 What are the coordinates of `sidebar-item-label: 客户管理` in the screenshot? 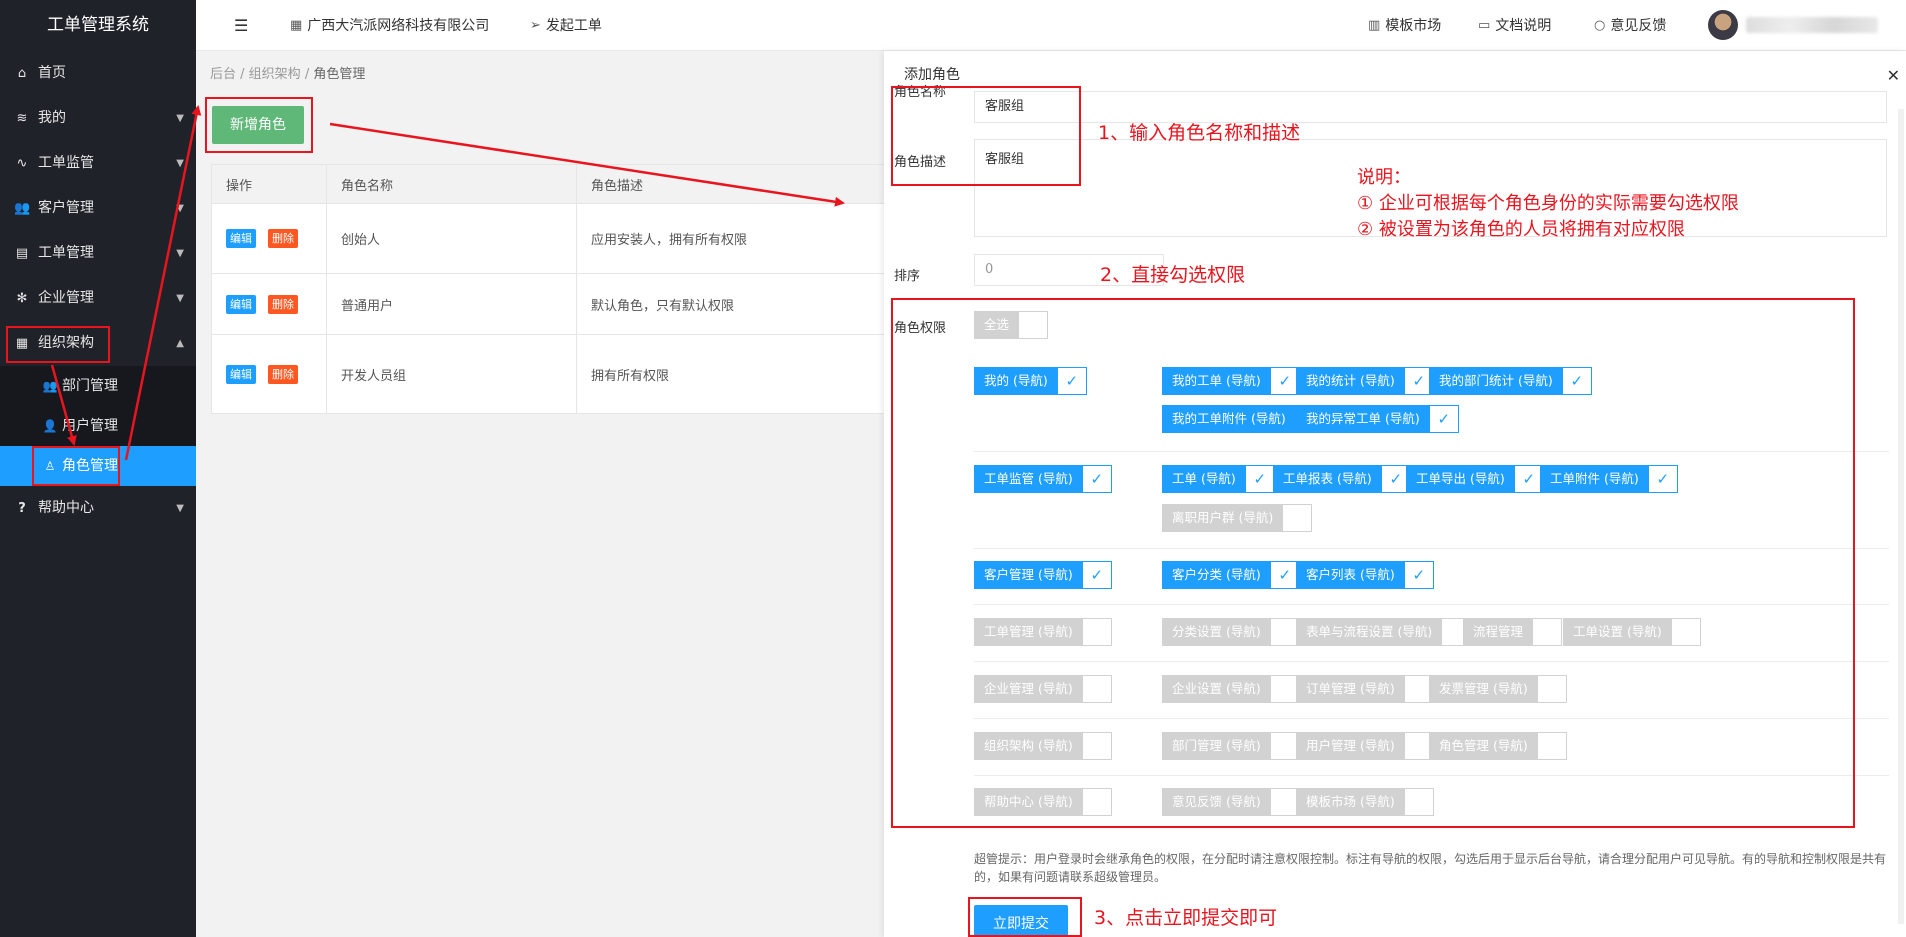 It's located at (66, 208).